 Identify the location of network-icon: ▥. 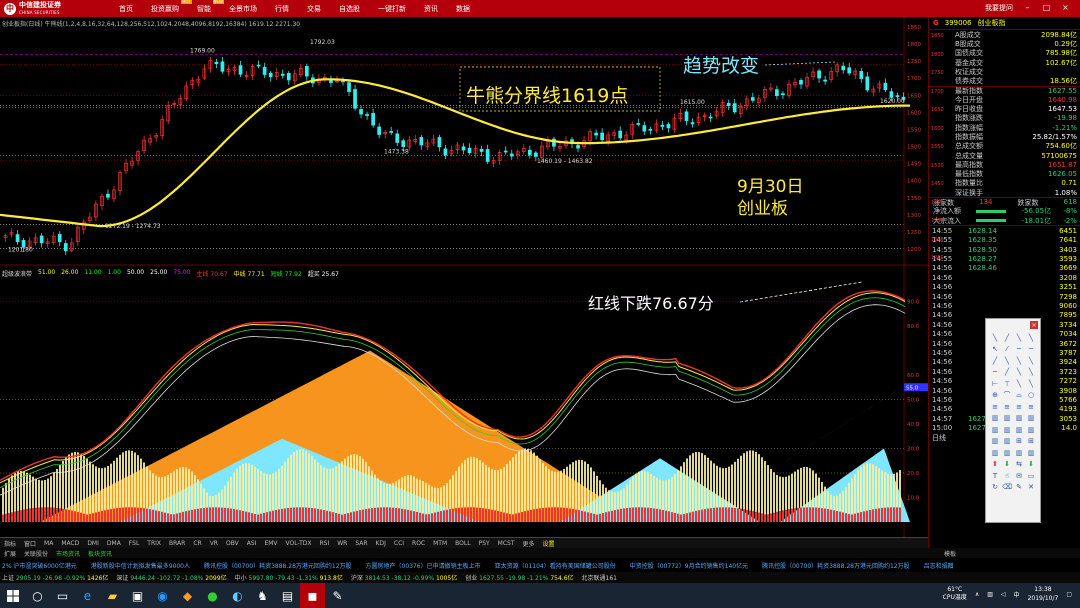
(990, 594).